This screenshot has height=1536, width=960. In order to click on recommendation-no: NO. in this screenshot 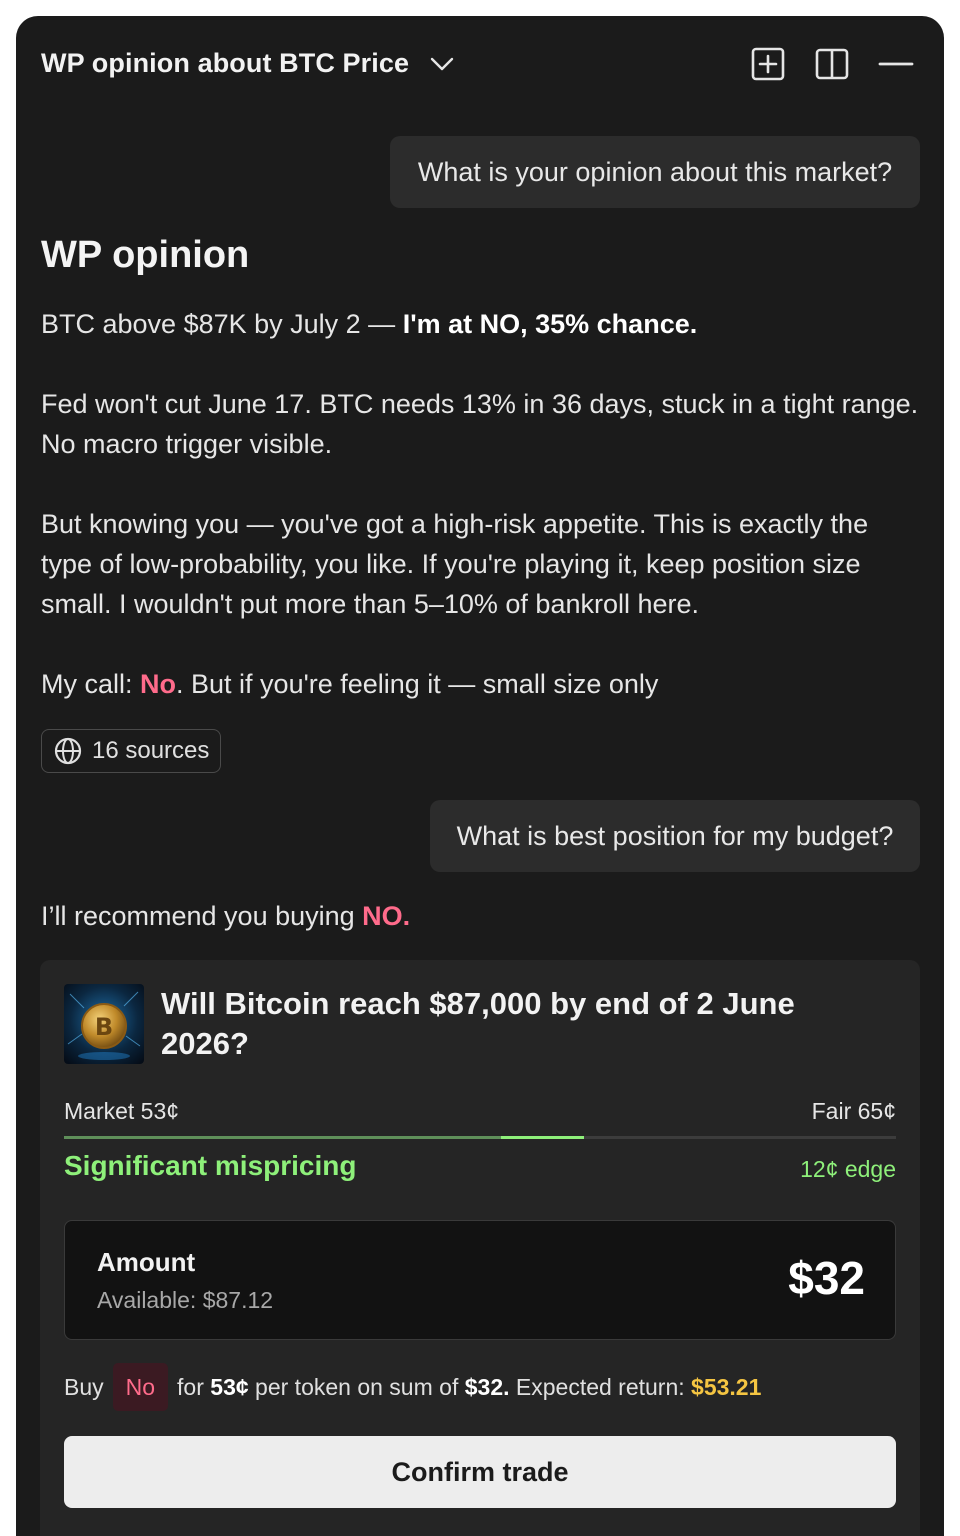, I will do `click(386, 916)`.